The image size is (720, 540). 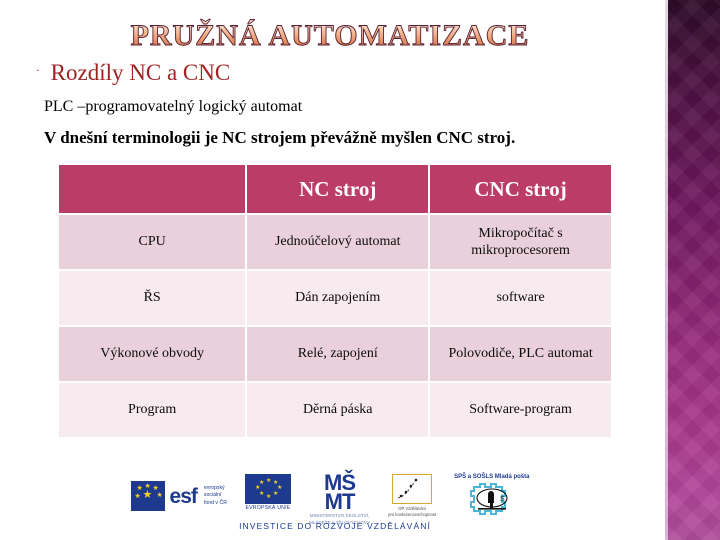 I want to click on msmt-monogram-icon: MŠ MT, so click(x=340, y=493).